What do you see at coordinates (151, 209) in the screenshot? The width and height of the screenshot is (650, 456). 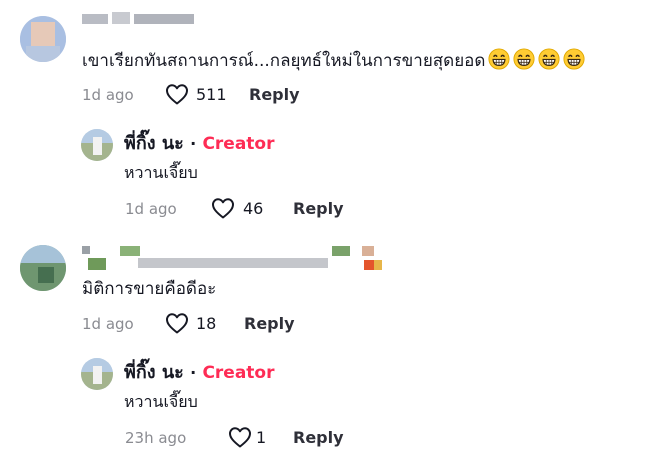 I see `reply-time: 1d ago` at bounding box center [151, 209].